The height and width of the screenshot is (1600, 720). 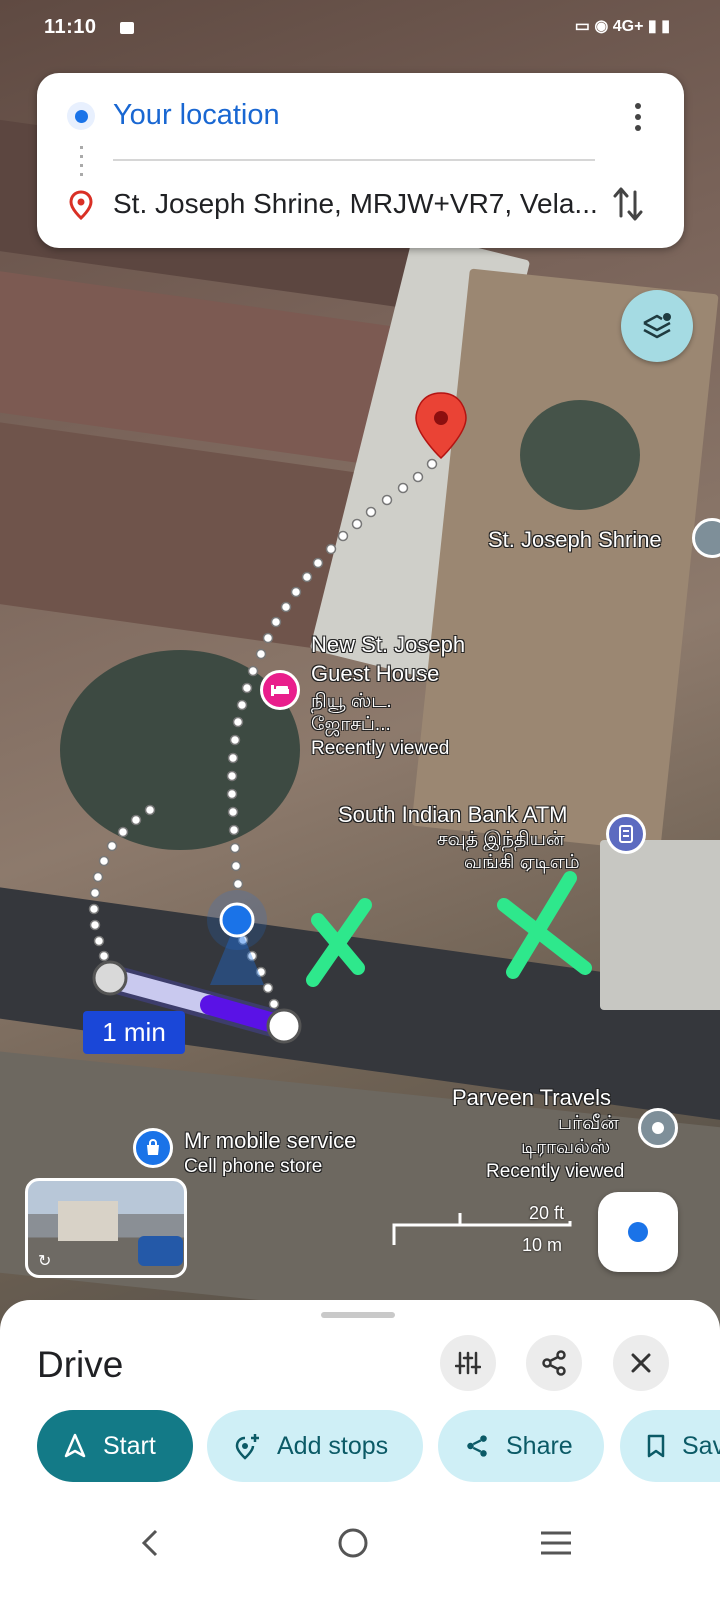 What do you see at coordinates (482, 1225) in the screenshot?
I see `map-scale: 20 ft 10 m` at bounding box center [482, 1225].